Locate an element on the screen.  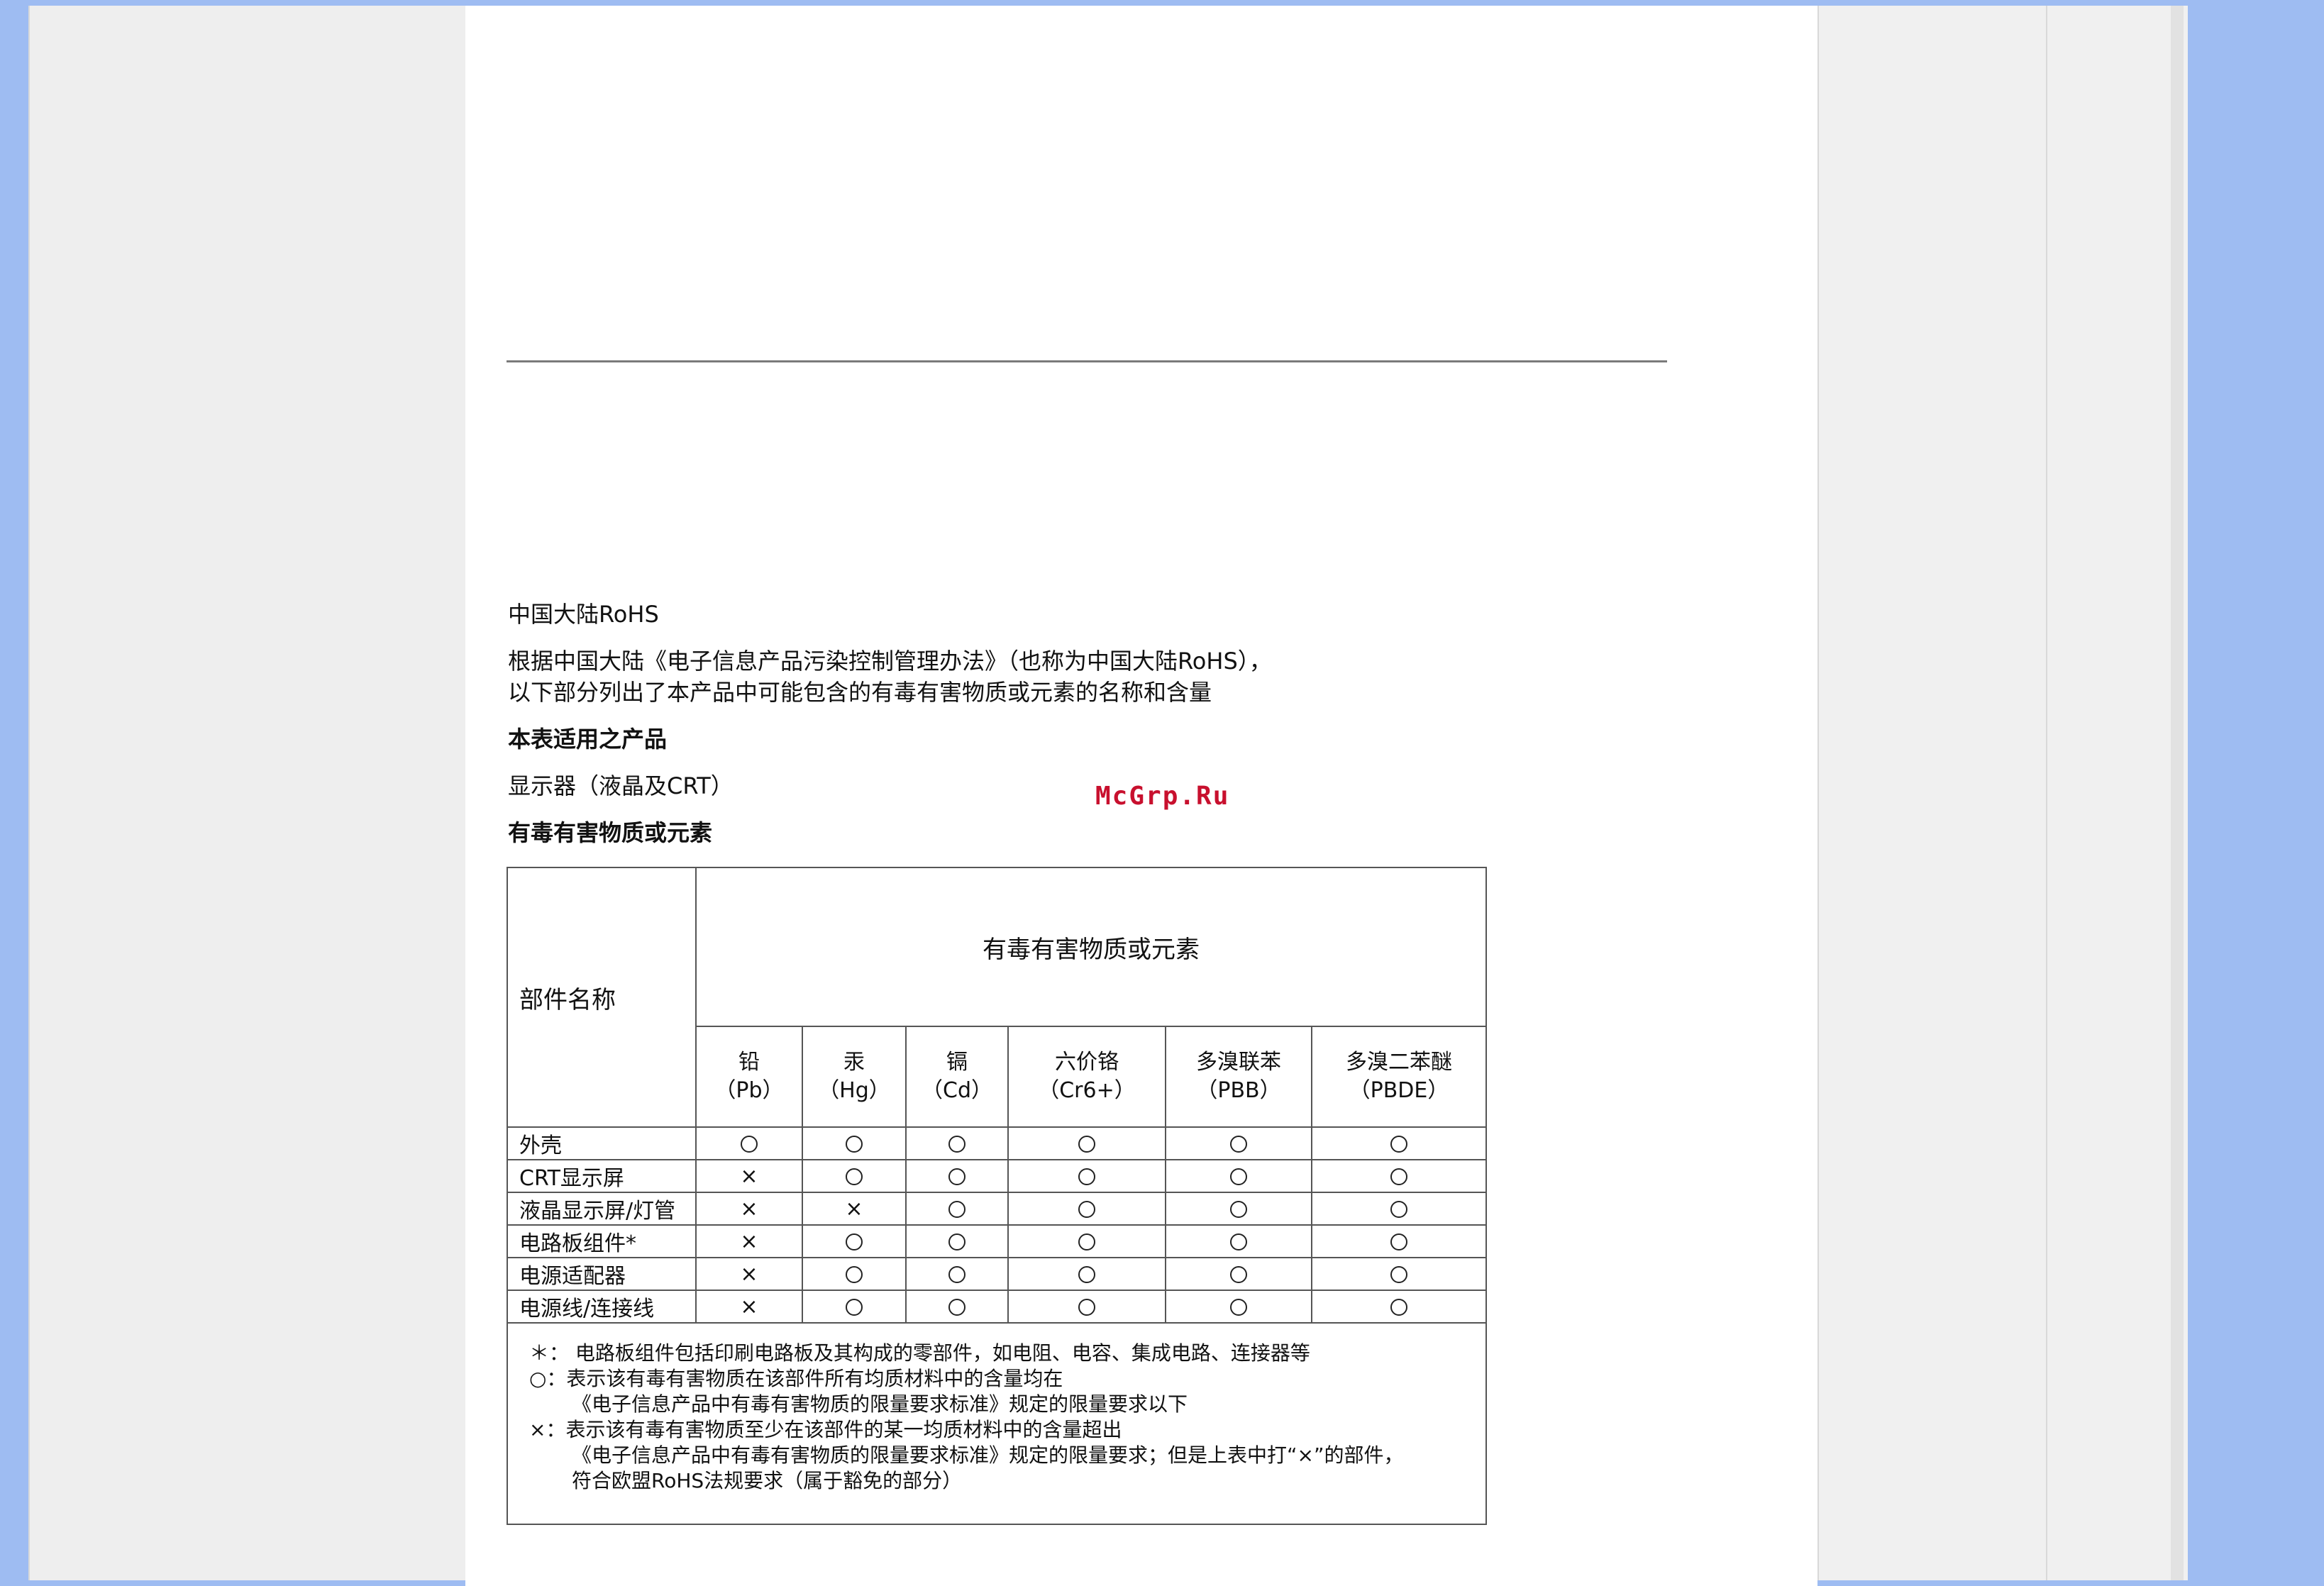
substance-symbol: （Pb） is located at coordinates (749, 1090).